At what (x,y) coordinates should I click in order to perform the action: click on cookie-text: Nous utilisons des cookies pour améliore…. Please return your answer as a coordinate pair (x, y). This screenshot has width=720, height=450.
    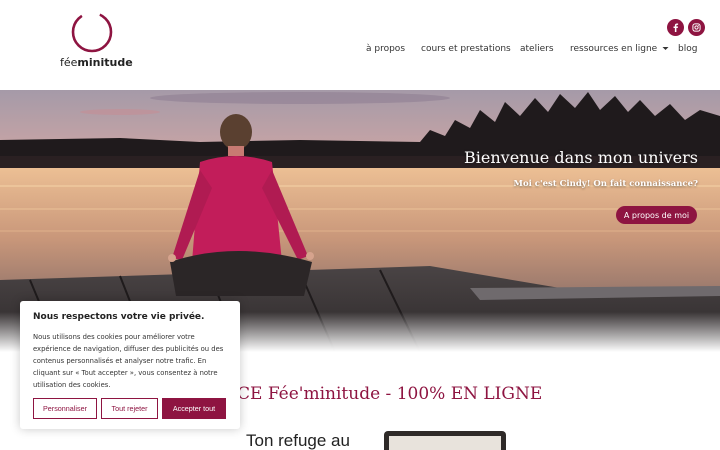
    Looking at the image, I should click on (128, 361).